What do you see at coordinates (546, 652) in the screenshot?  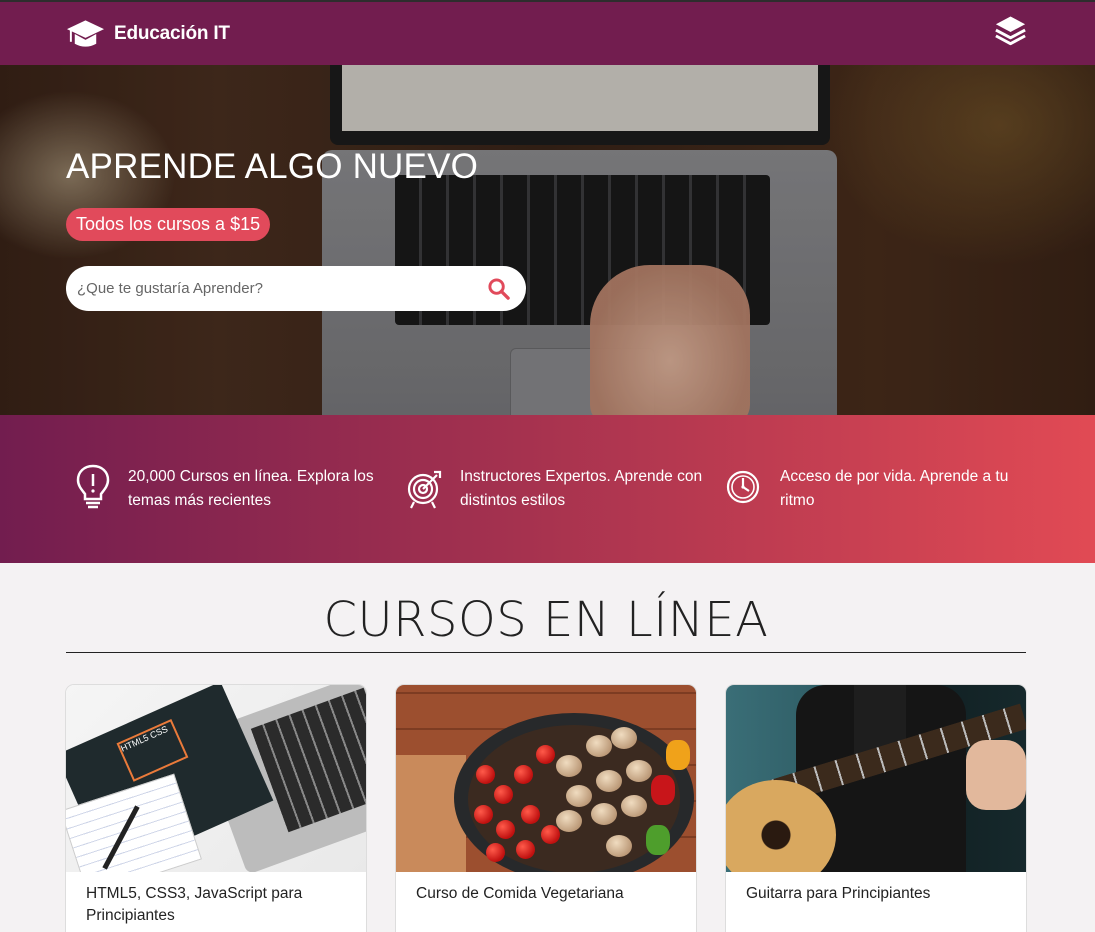 I see `section-divider` at bounding box center [546, 652].